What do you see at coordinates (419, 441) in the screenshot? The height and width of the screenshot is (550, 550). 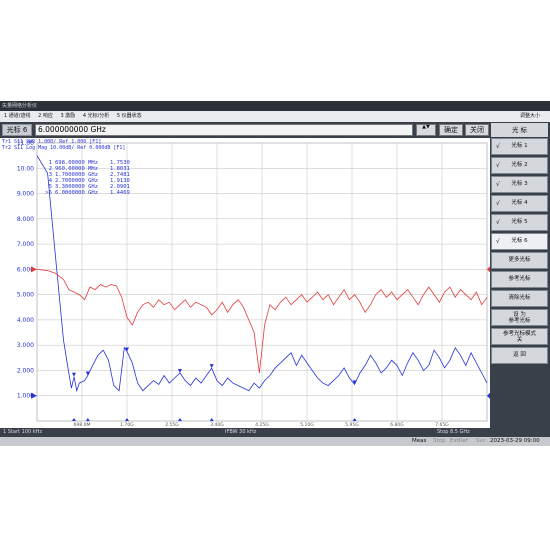 I see `meas-indicator: Meas` at bounding box center [419, 441].